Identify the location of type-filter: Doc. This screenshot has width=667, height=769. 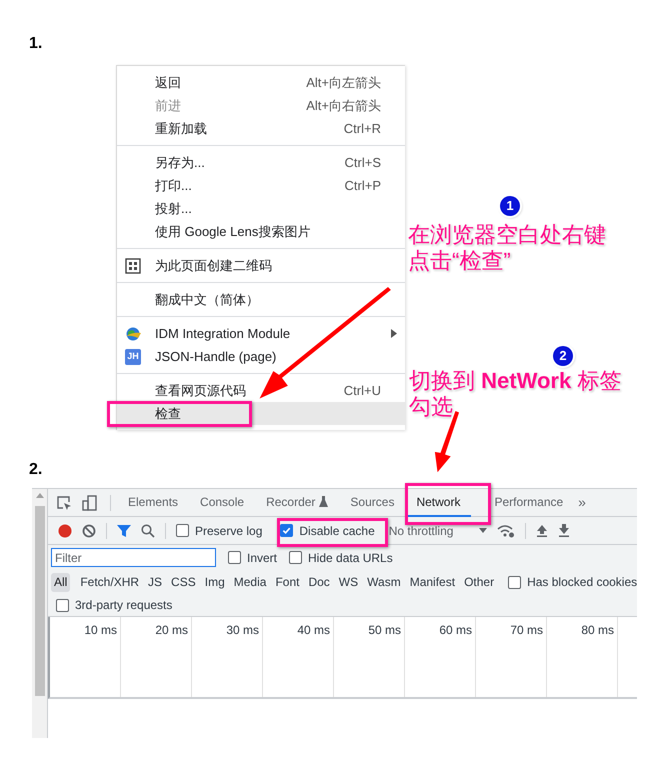
(319, 582).